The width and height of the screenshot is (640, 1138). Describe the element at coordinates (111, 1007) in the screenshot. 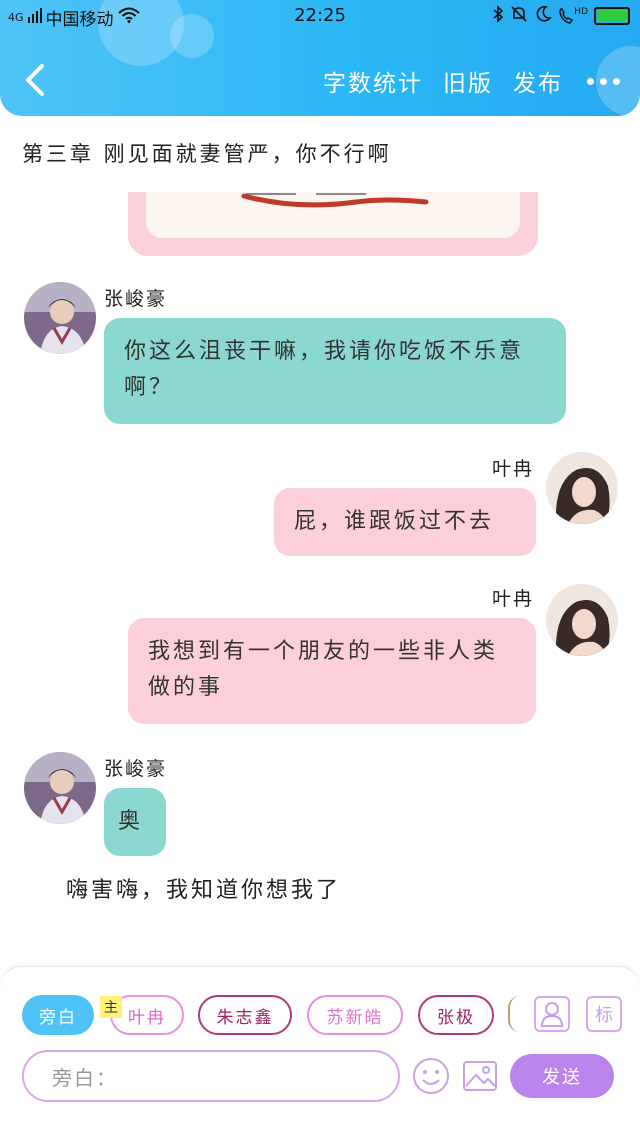

I see `main-character-badge: 主` at that location.